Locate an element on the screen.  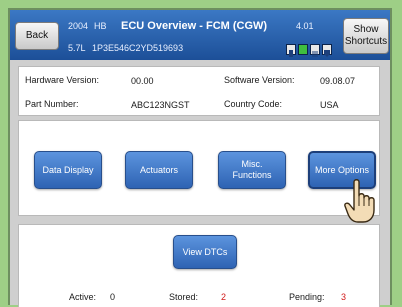
back-button: Back is located at coordinates (37, 36).